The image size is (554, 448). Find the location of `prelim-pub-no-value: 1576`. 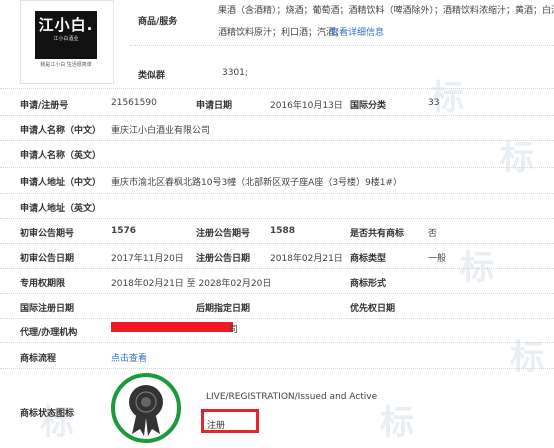

prelim-pub-no-value: 1576 is located at coordinates (124, 231).